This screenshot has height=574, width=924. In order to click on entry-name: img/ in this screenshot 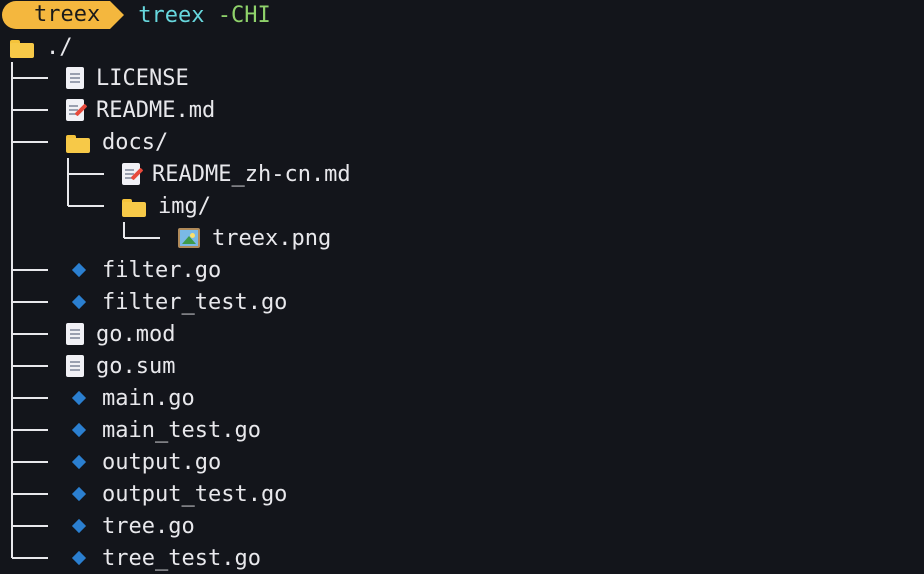, I will do `click(184, 206)`.